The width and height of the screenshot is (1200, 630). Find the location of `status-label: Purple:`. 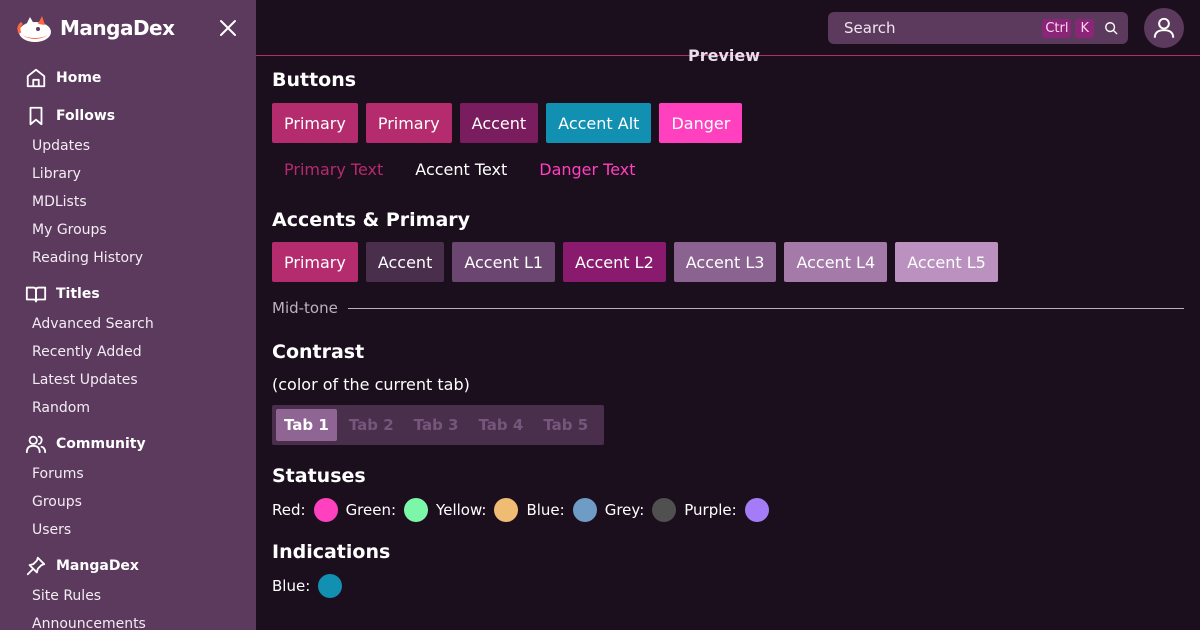

status-label: Purple: is located at coordinates (710, 510).